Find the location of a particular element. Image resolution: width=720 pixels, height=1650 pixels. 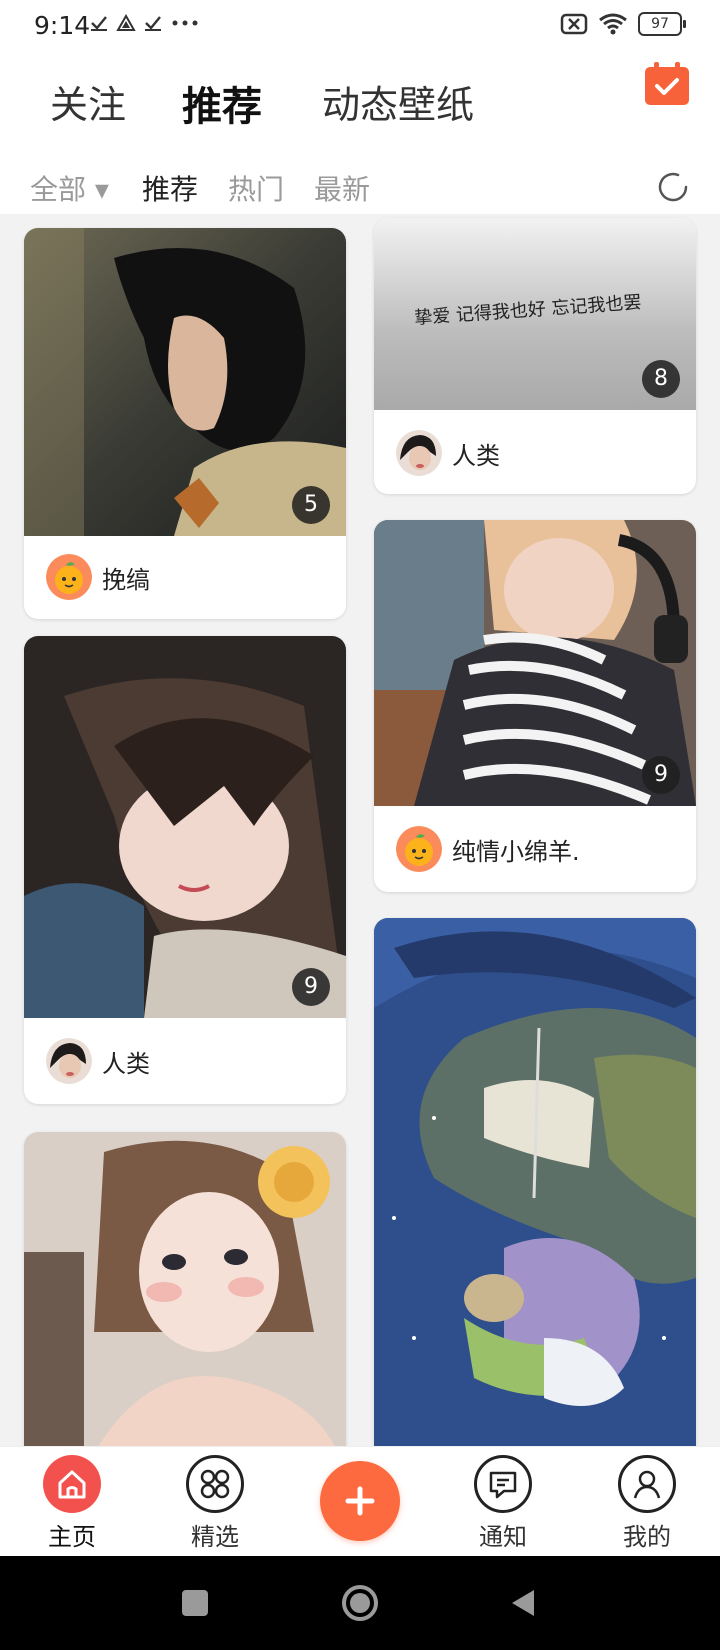

nav-notifications: 通知 is located at coordinates (503, 1503).